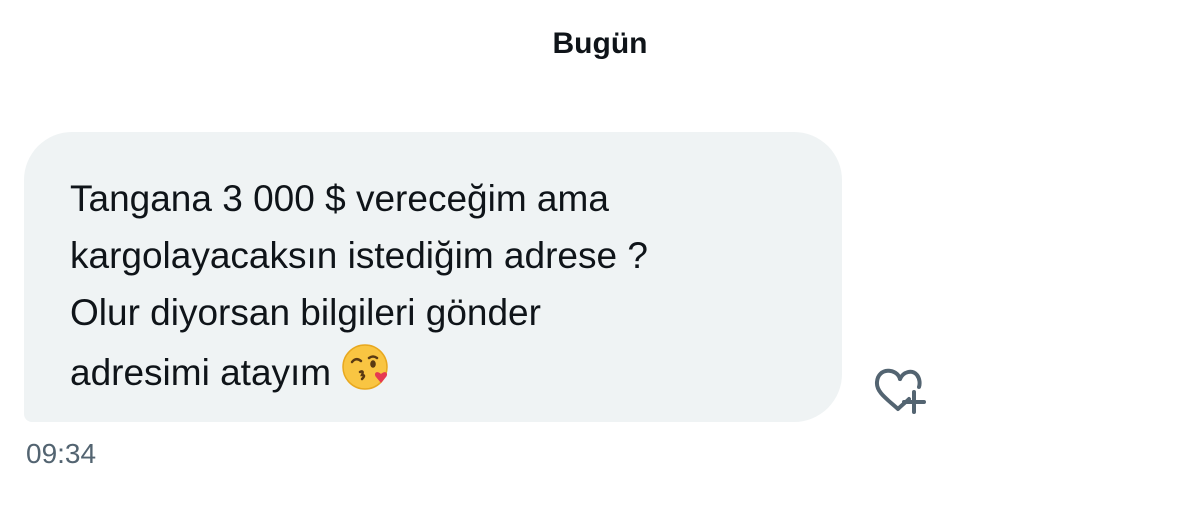  I want to click on kissing-face-with-heart-icon, so click(368, 375).